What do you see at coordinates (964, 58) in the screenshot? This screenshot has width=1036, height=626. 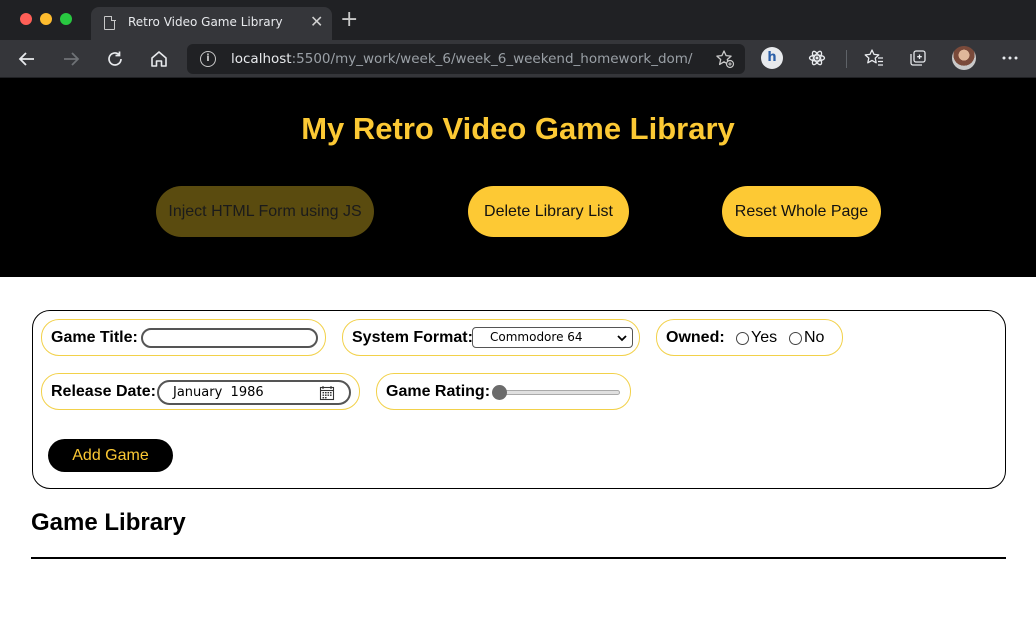 I see `profile-avatar` at bounding box center [964, 58].